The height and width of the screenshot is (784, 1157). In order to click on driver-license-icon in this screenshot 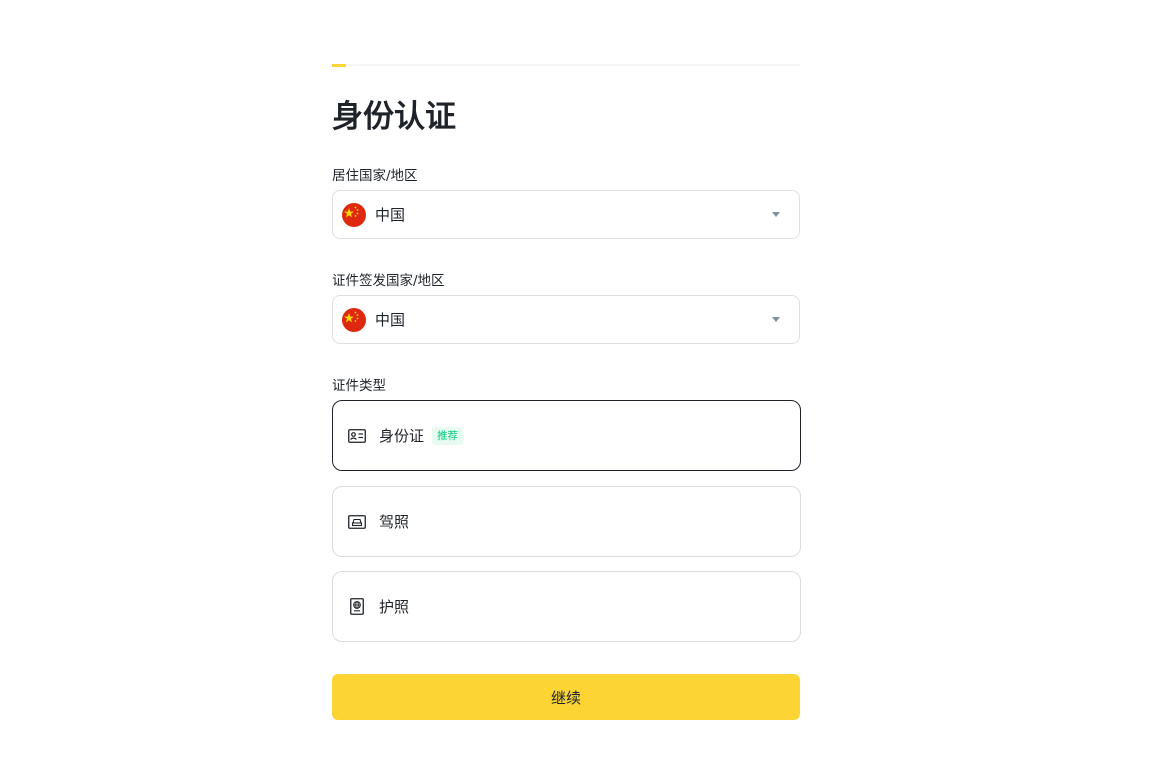, I will do `click(357, 522)`.